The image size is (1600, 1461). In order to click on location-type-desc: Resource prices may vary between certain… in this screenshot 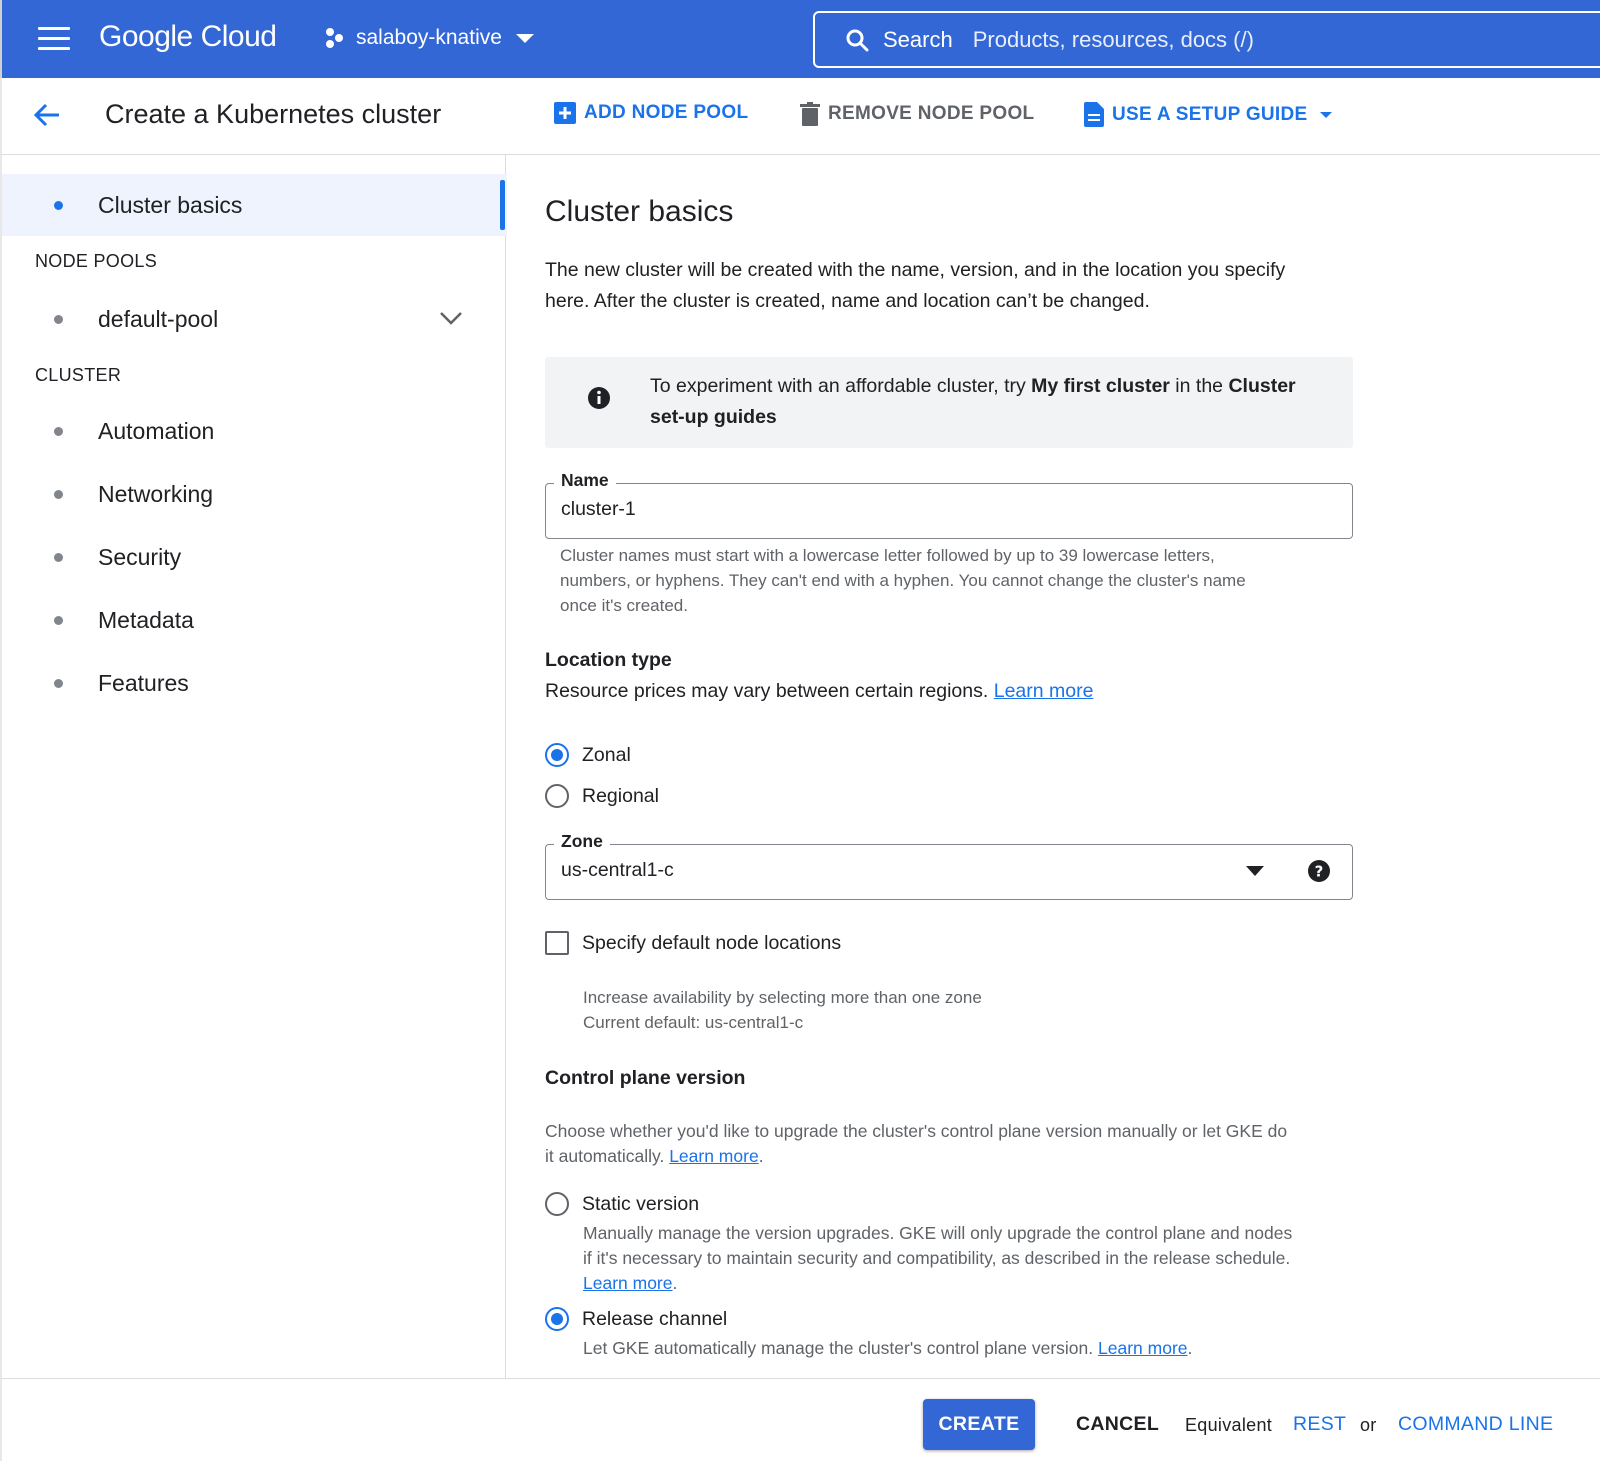, I will do `click(819, 691)`.